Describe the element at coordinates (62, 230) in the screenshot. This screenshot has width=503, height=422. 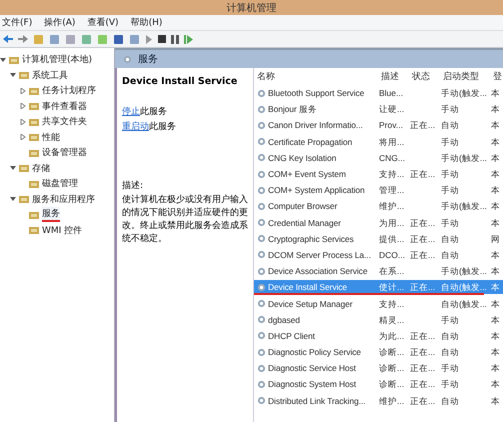
I see `tree-item: WMI 控件` at that location.